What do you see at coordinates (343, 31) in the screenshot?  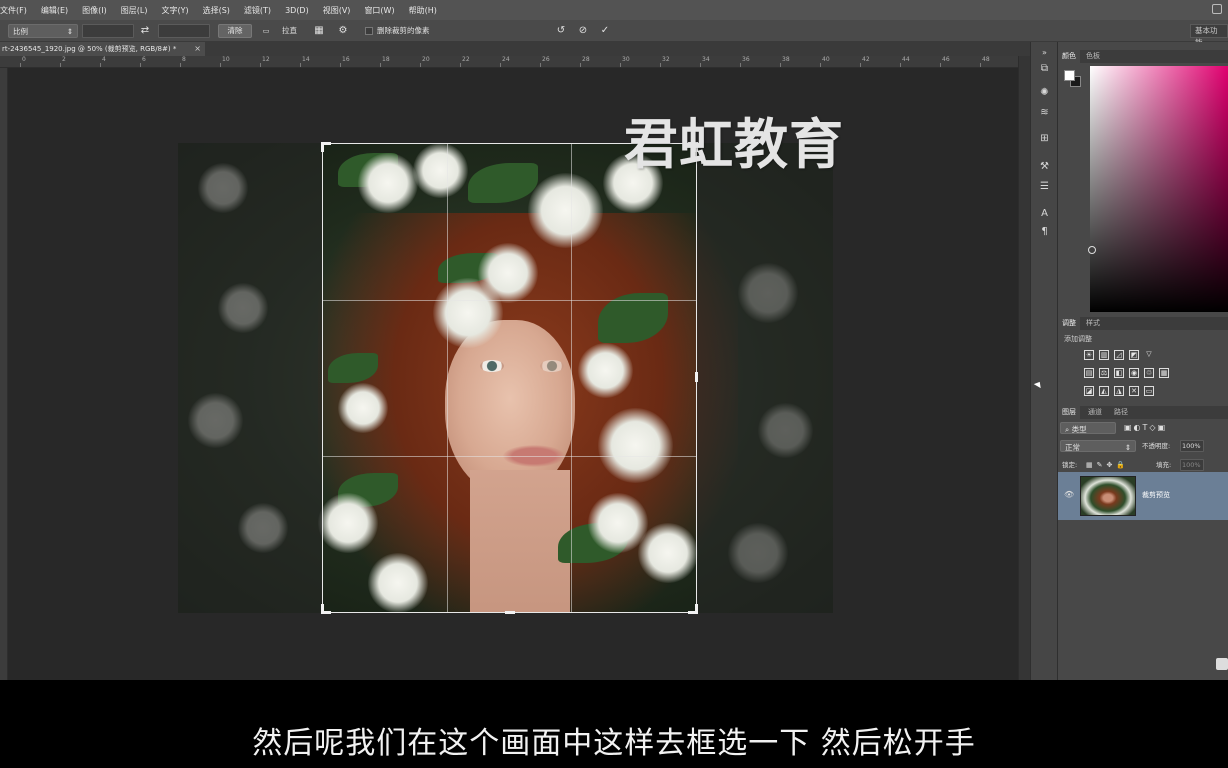 I see `gear-icon: ⚙` at bounding box center [343, 31].